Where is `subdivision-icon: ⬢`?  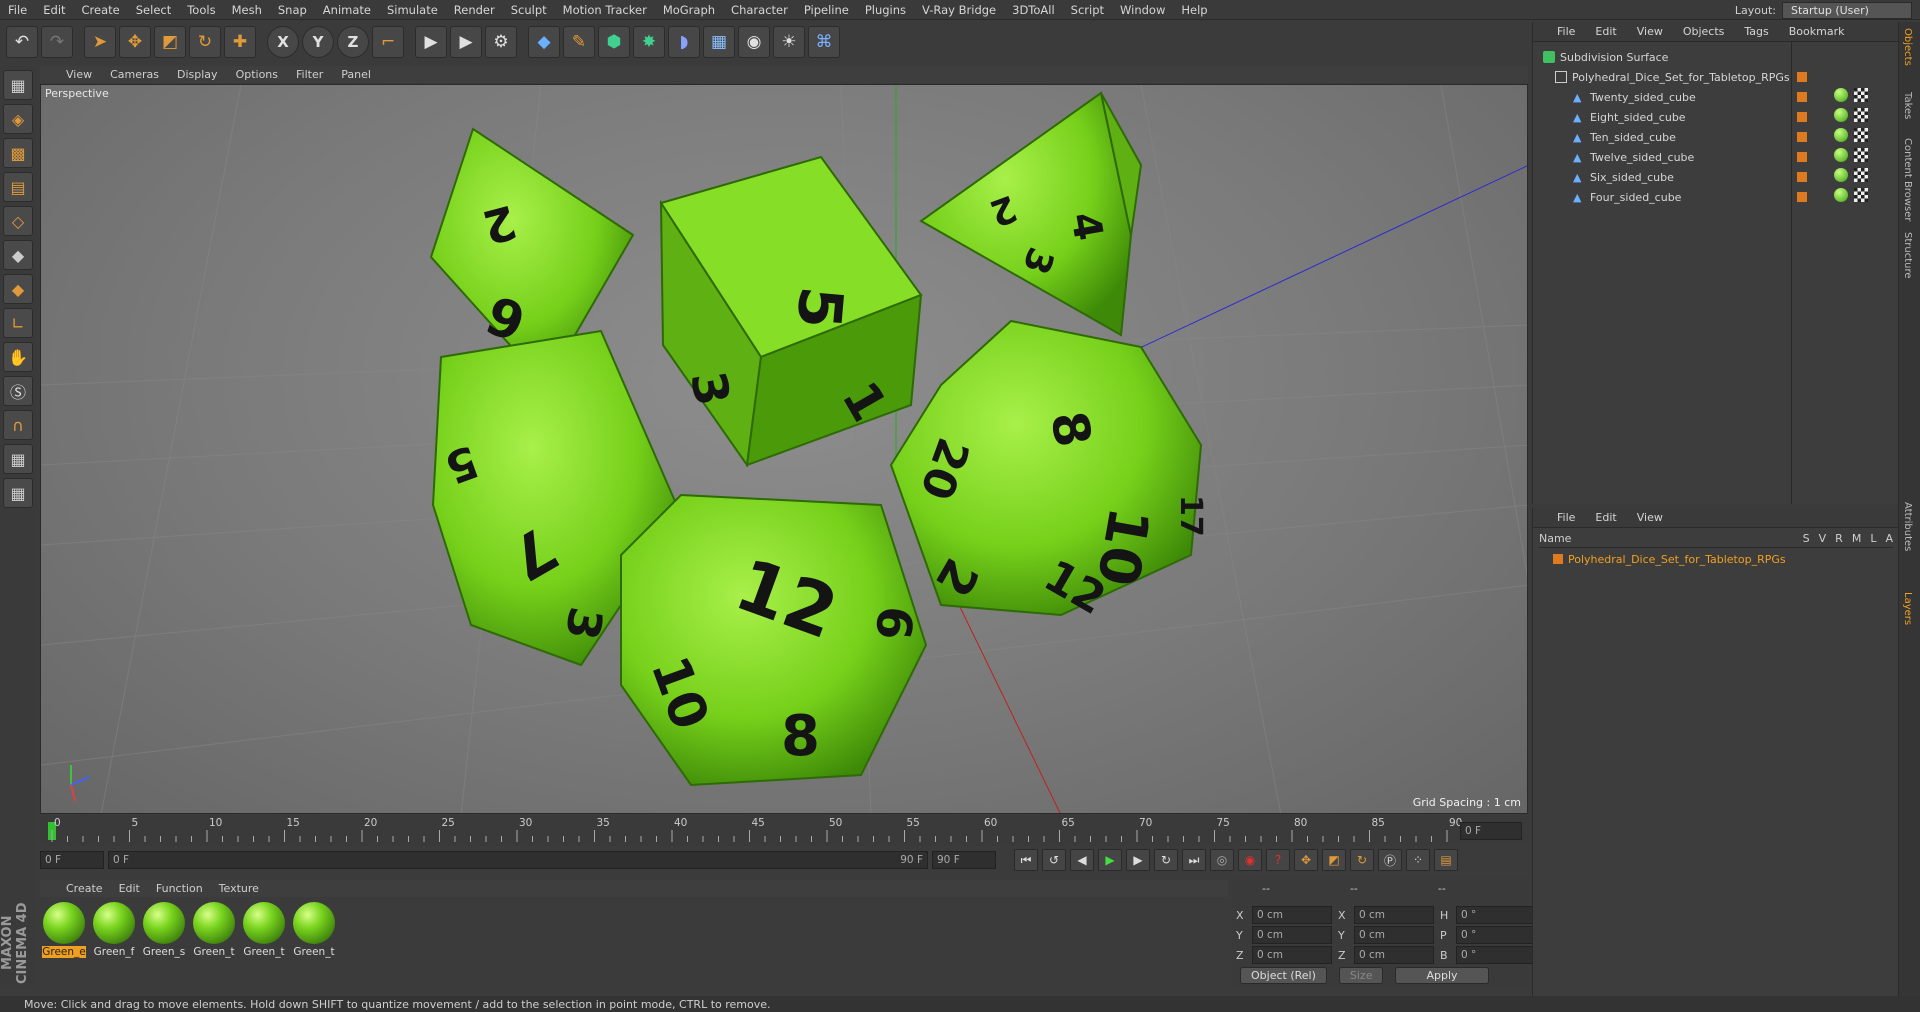
subdivision-icon: ⬢ is located at coordinates (614, 42).